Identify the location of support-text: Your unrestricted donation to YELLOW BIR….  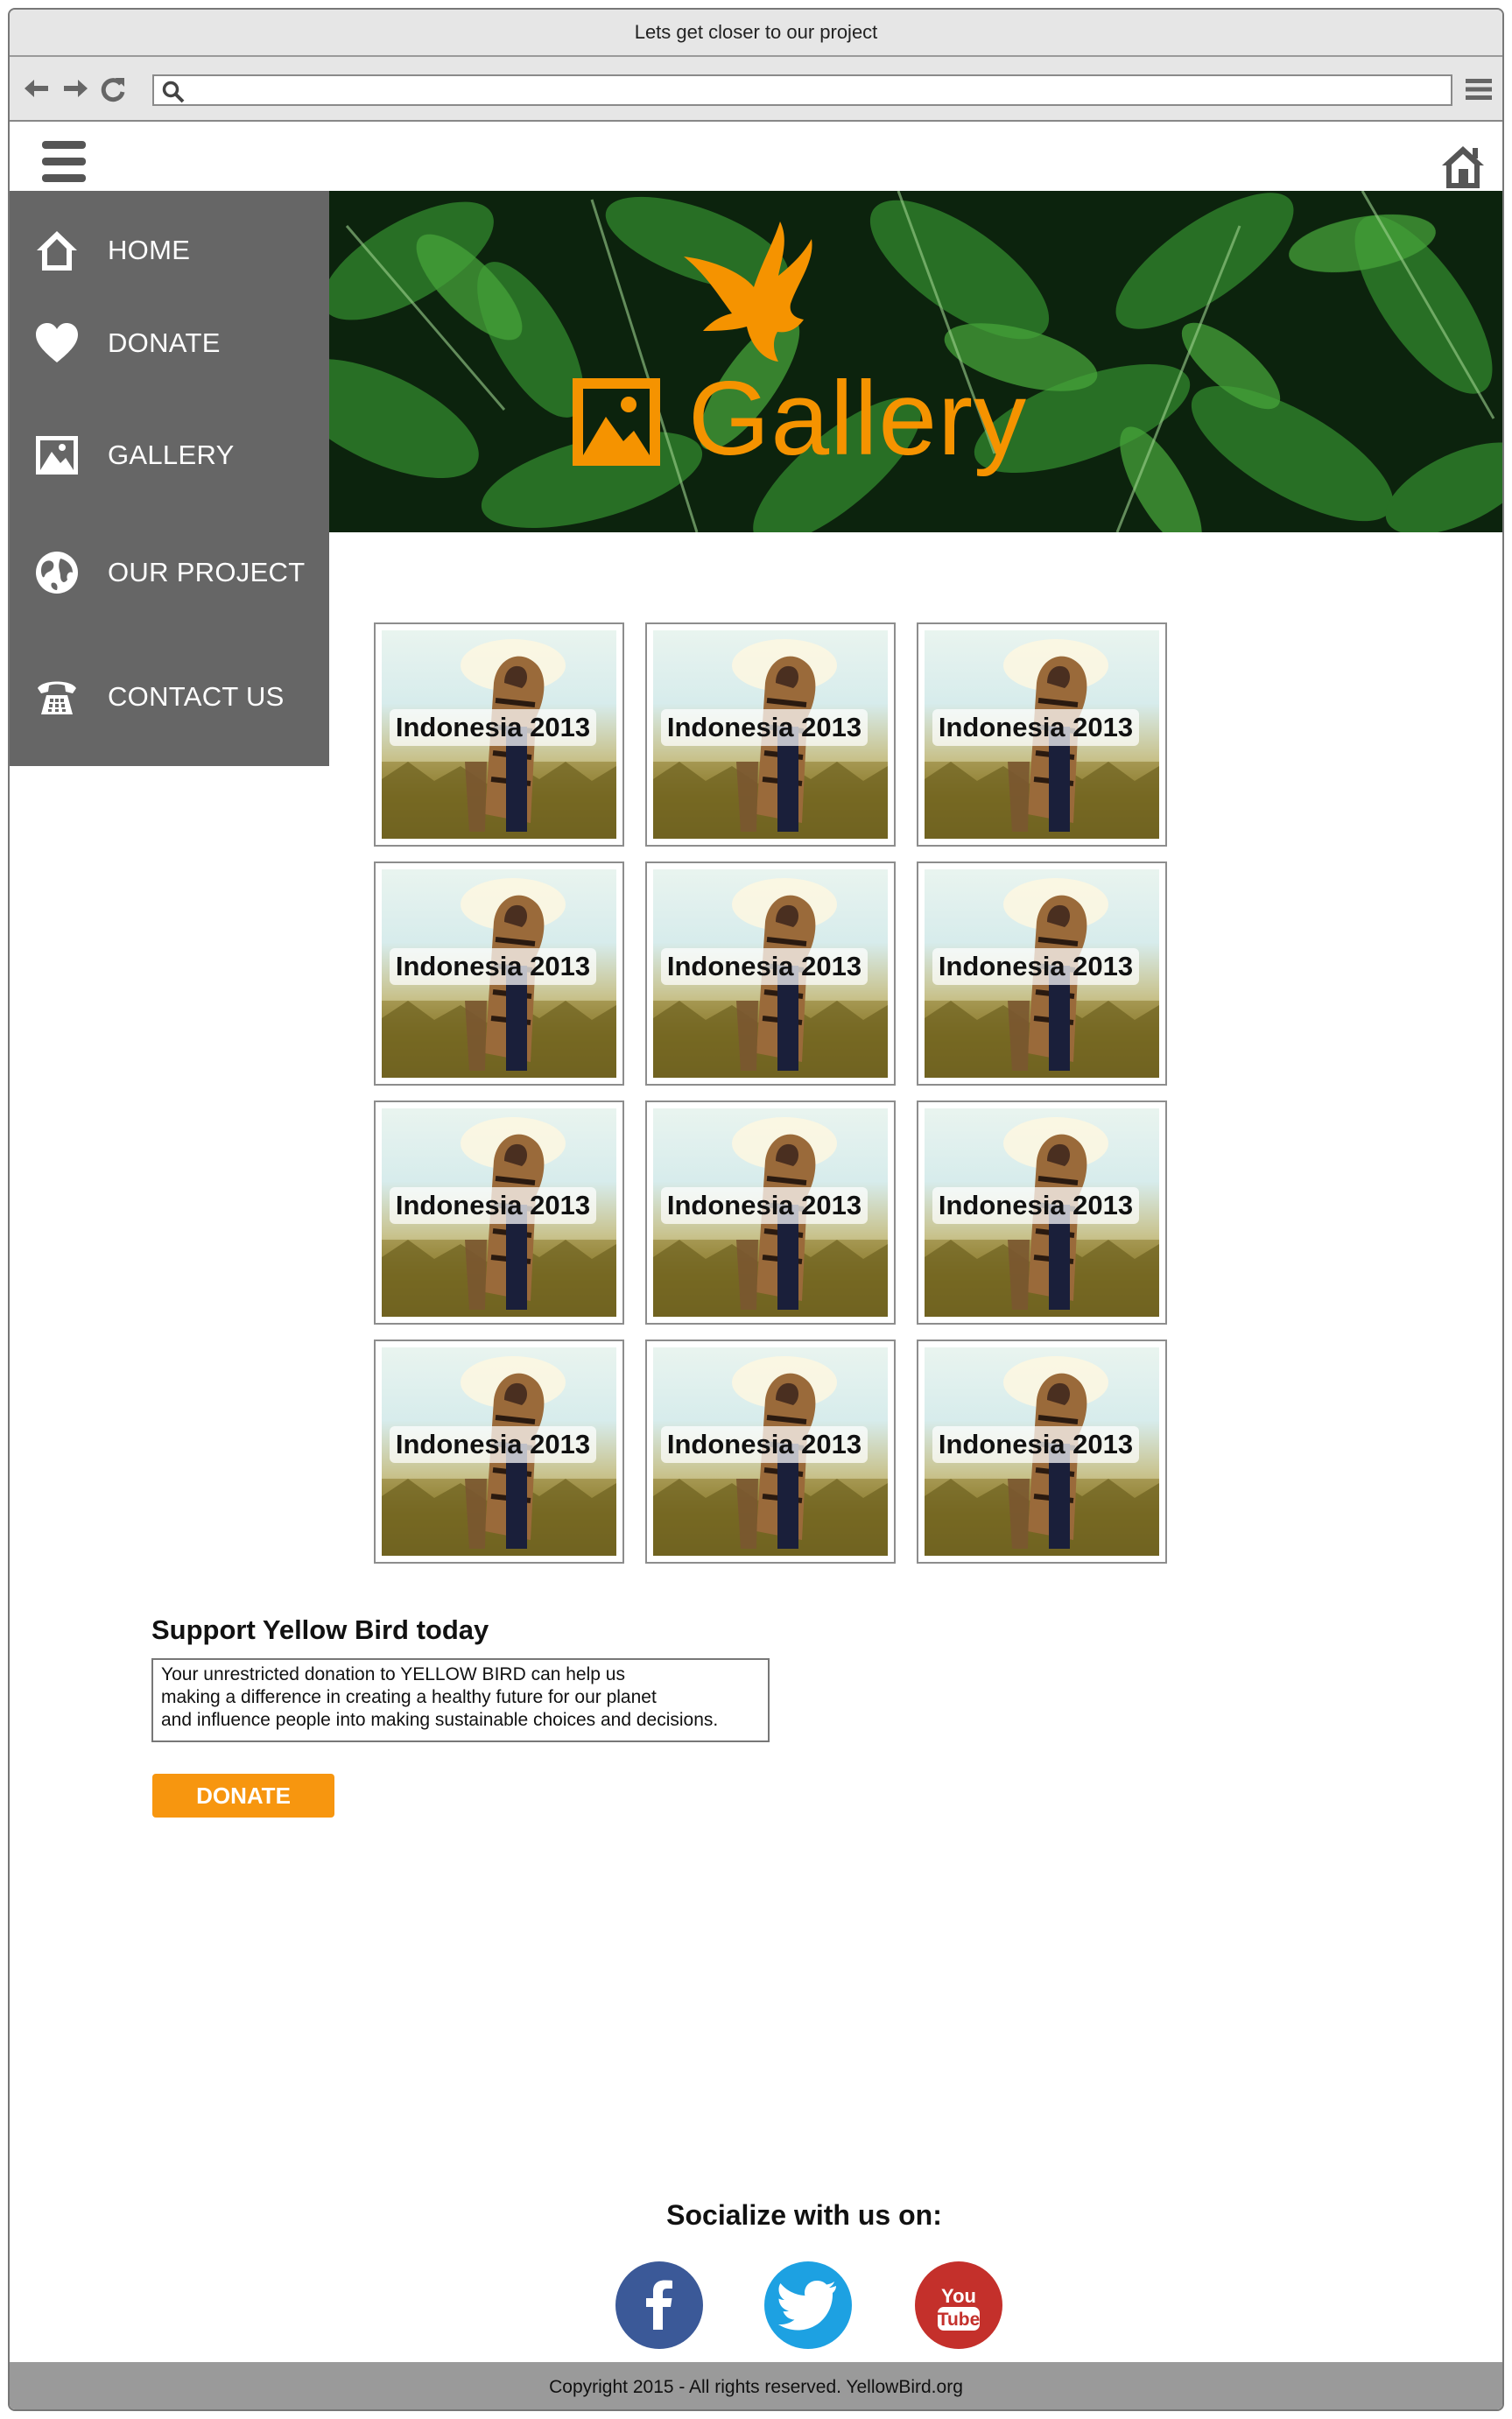
(461, 1700).